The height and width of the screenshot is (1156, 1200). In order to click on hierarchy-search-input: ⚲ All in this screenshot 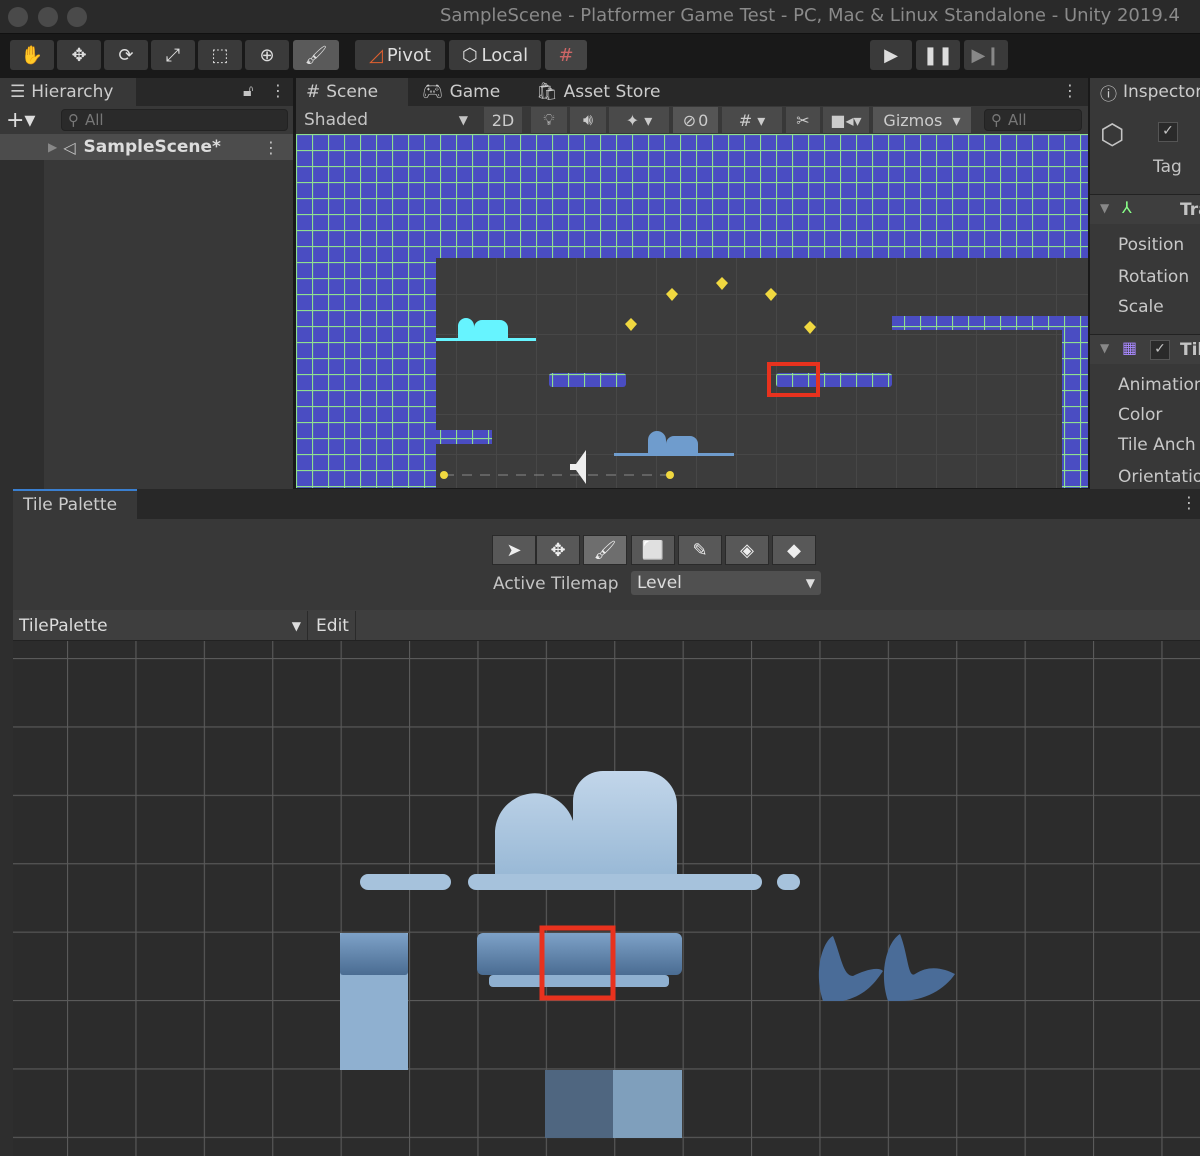, I will do `click(174, 120)`.